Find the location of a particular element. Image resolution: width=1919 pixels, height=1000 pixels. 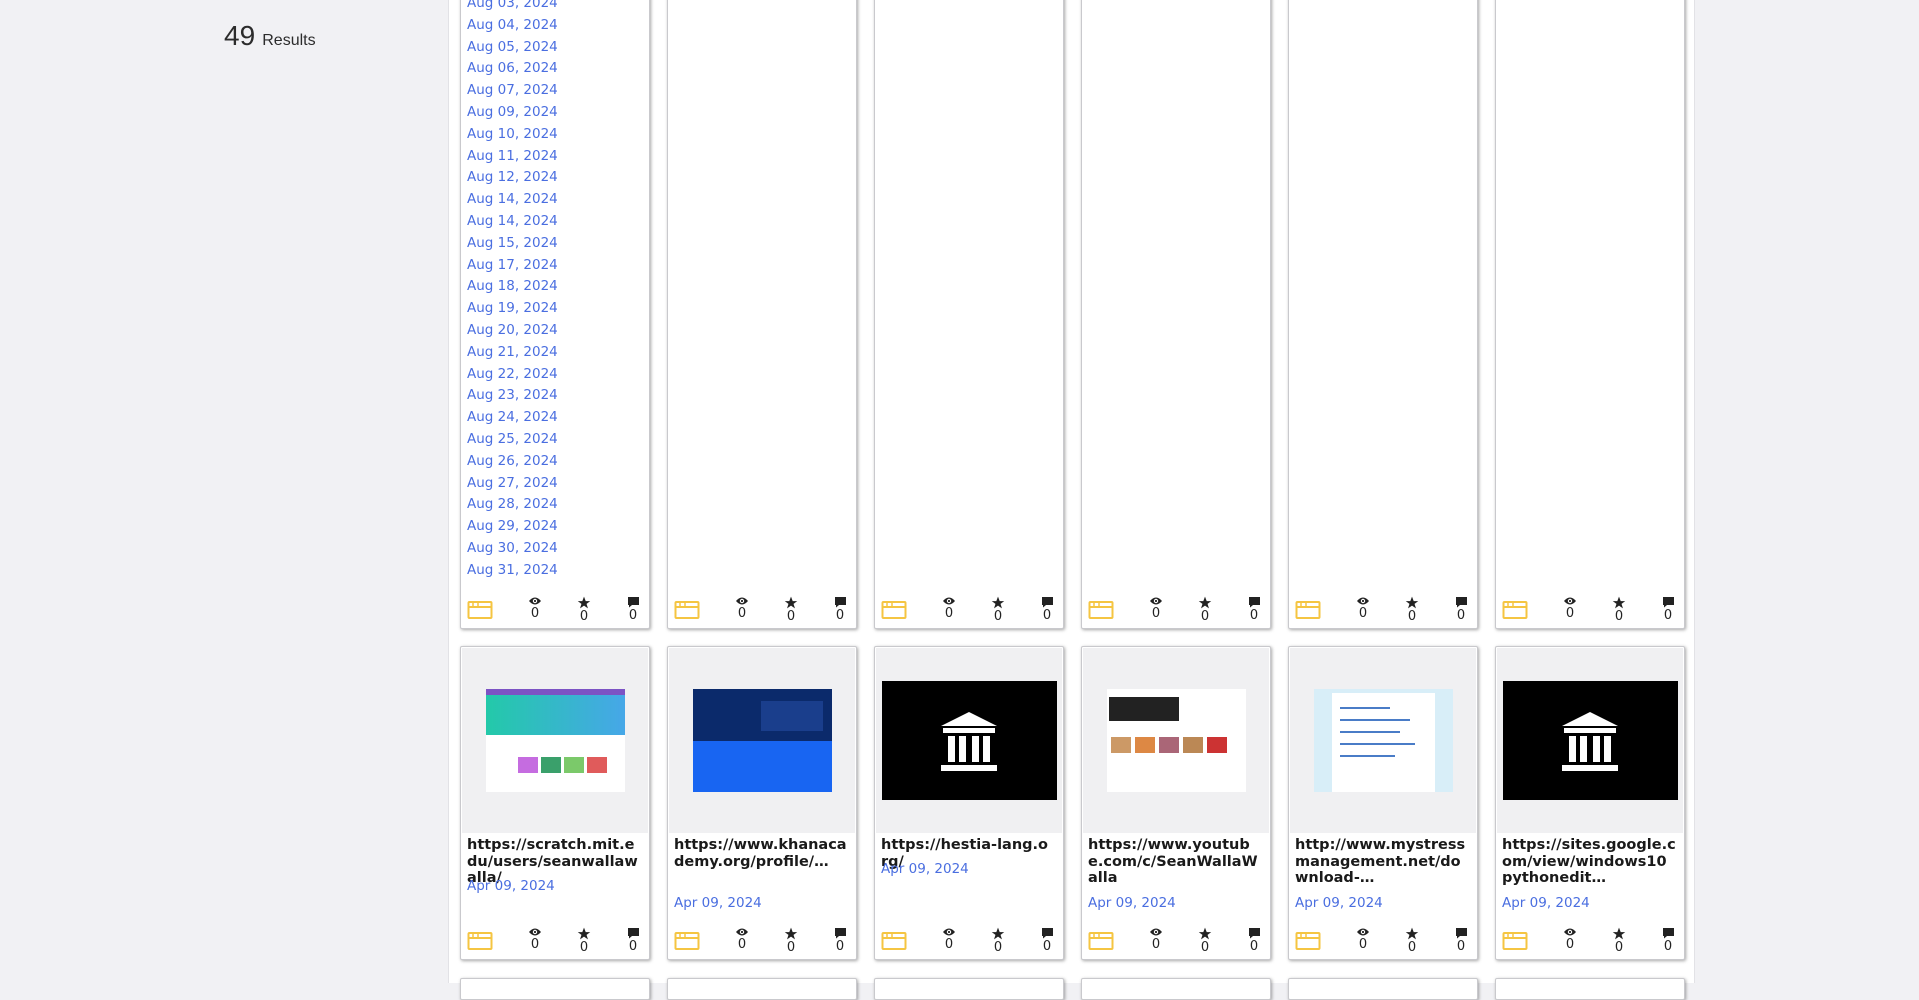

capture-date-link: Aug 30, 2024 is located at coordinates (512, 549).